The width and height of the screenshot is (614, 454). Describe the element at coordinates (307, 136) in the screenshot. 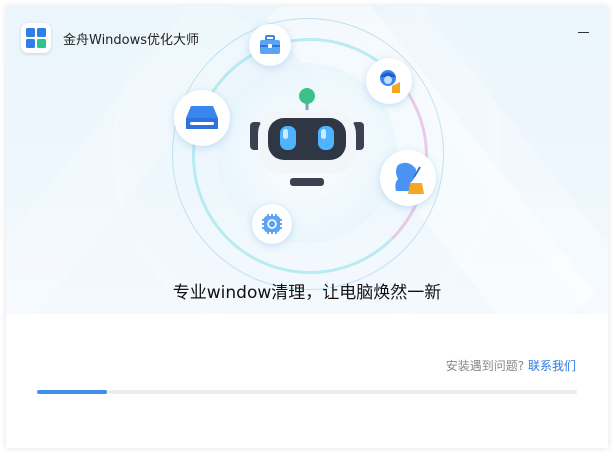

I see `robot-mascot-icon` at that location.